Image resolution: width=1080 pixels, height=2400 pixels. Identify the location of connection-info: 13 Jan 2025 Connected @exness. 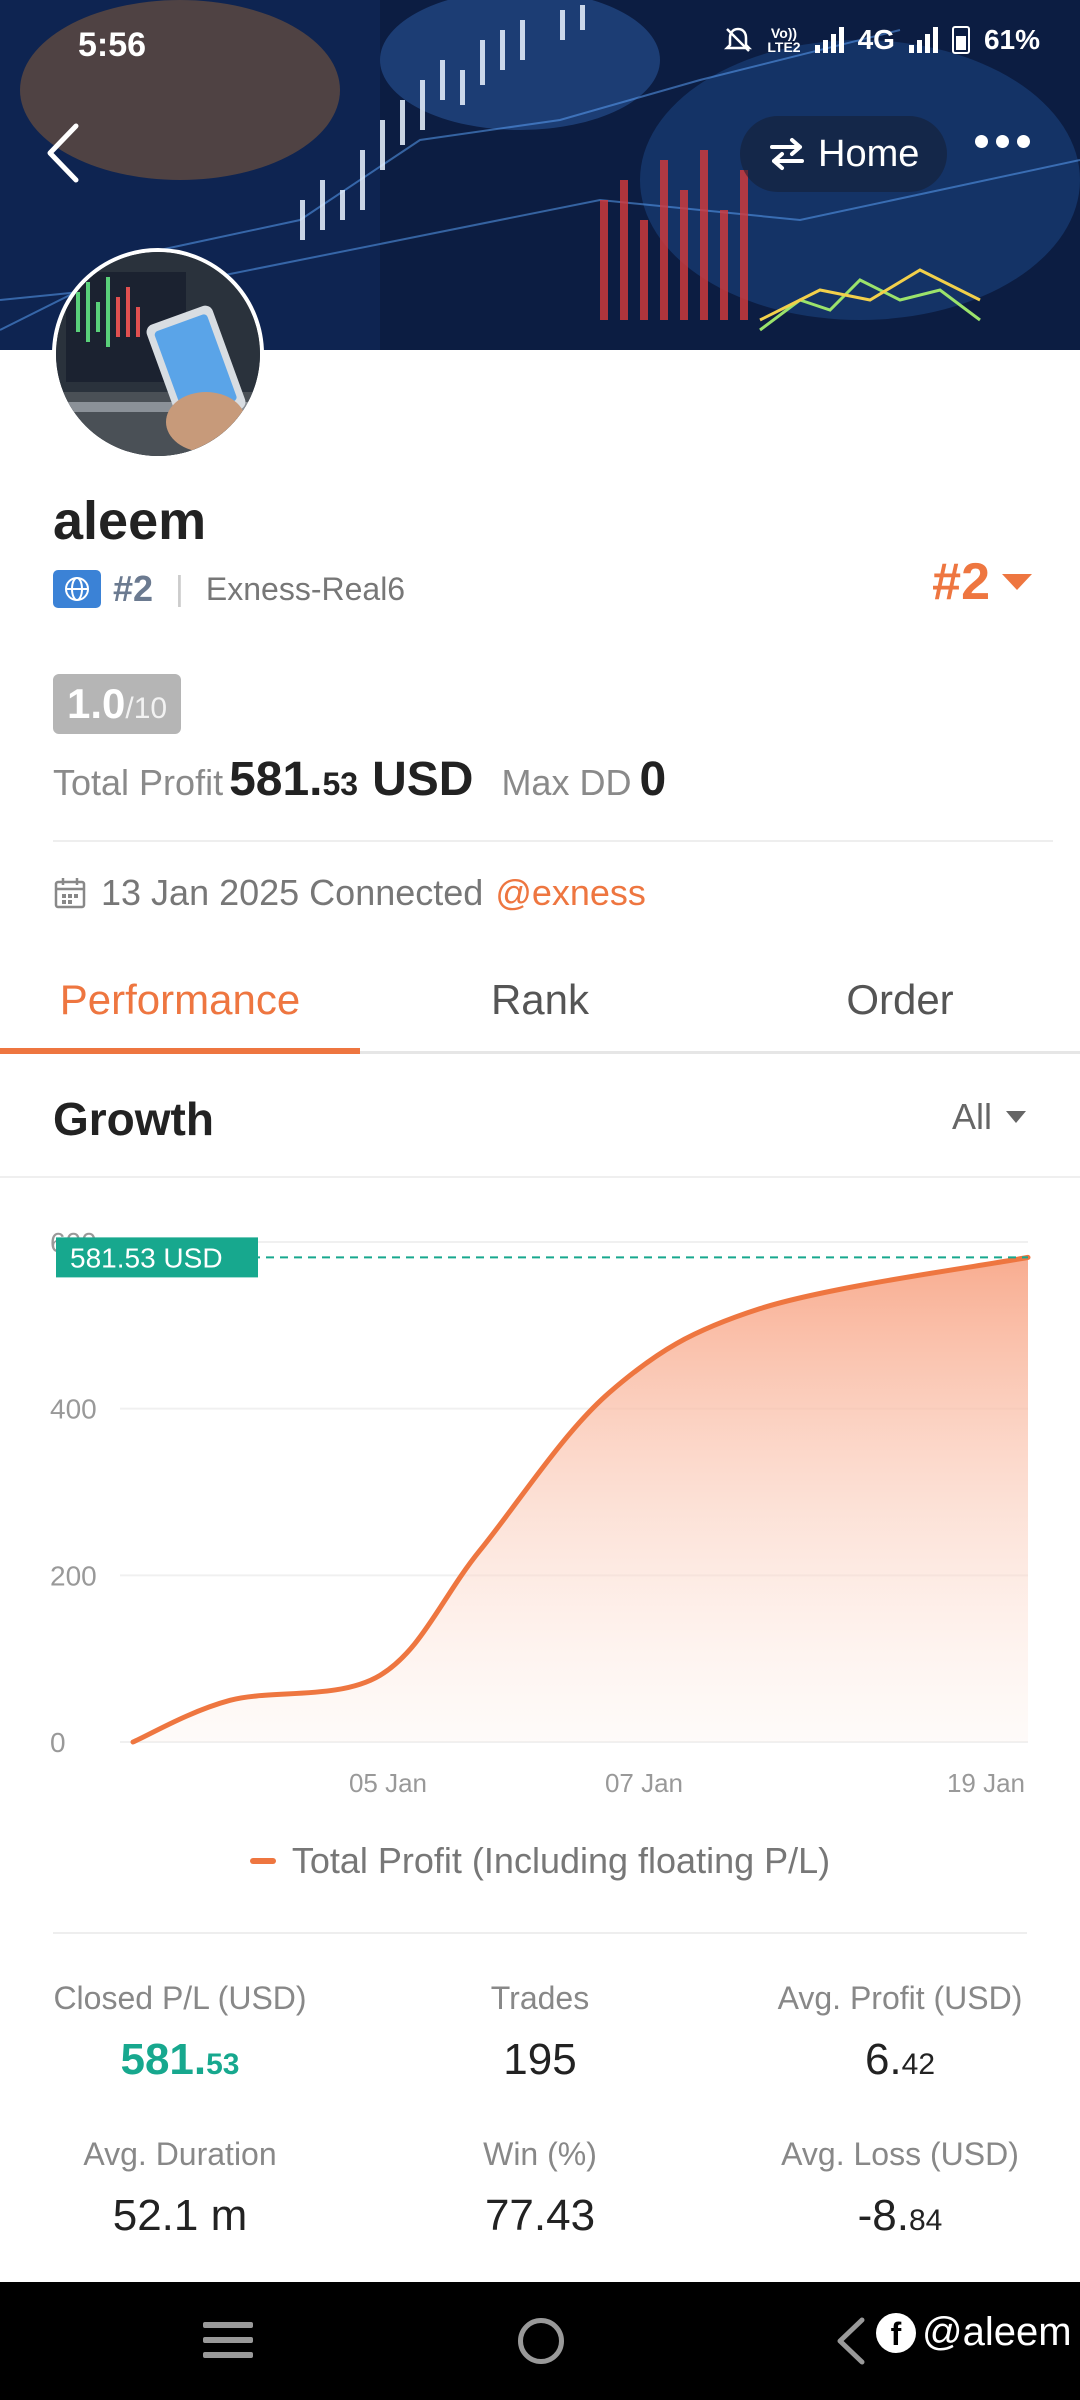
(349, 893).